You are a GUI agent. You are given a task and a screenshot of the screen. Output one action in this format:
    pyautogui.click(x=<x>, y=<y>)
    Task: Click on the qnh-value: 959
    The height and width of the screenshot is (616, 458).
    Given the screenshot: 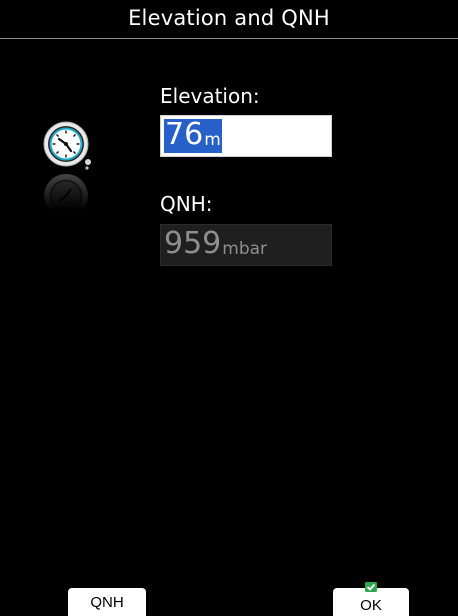 What is the action you would take?
    pyautogui.click(x=193, y=243)
    